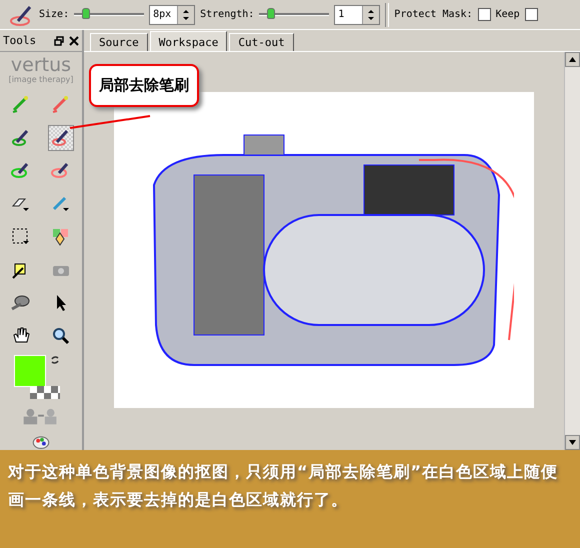 The image size is (580, 548). What do you see at coordinates (55, 360) in the screenshot?
I see `swap-icon` at bounding box center [55, 360].